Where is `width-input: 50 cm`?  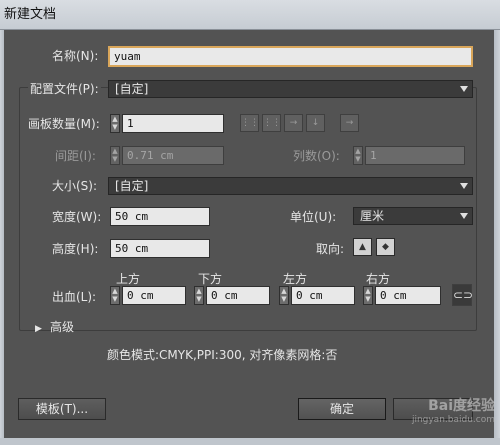 width-input: 50 cm is located at coordinates (160, 216).